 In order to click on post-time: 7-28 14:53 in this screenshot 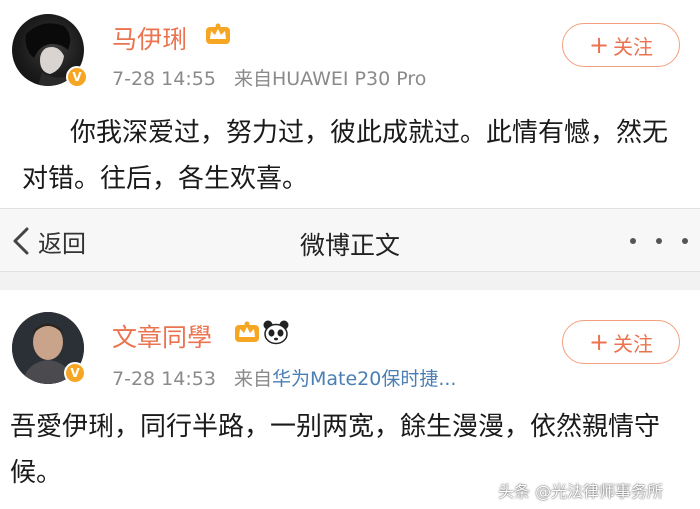, I will do `click(164, 379)`.